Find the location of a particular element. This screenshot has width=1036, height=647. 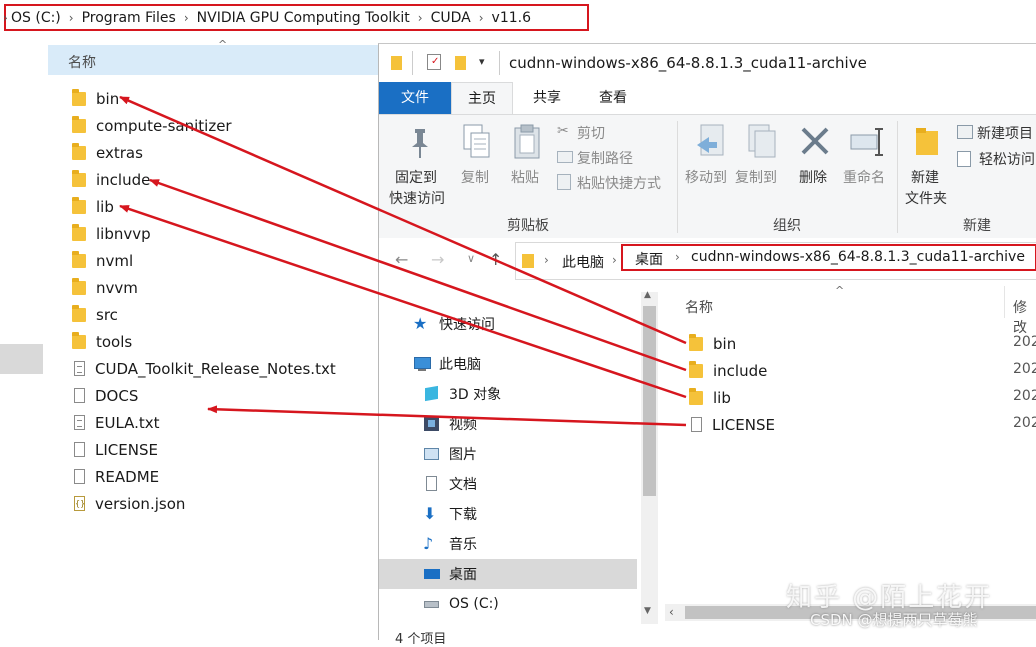

nav-item-os-drive: OS (C:) is located at coordinates (461, 604).